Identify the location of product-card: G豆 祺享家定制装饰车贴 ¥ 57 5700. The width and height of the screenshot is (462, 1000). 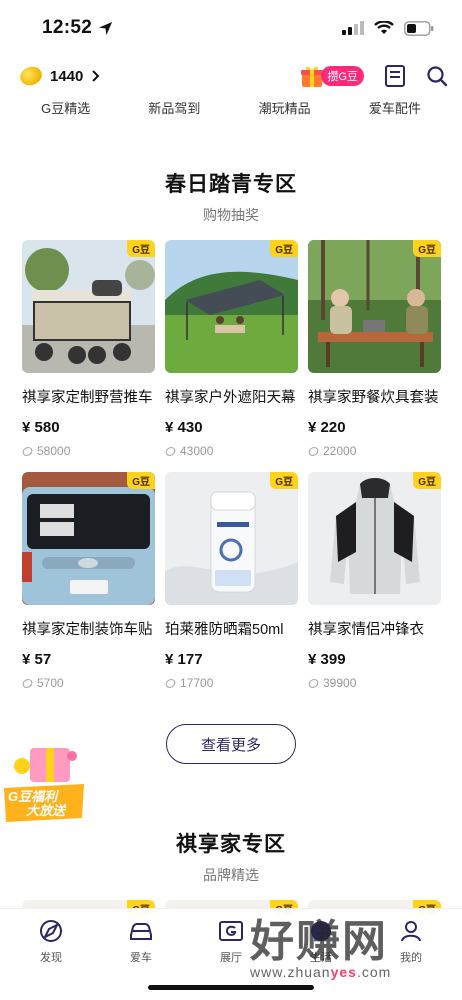
(88, 581).